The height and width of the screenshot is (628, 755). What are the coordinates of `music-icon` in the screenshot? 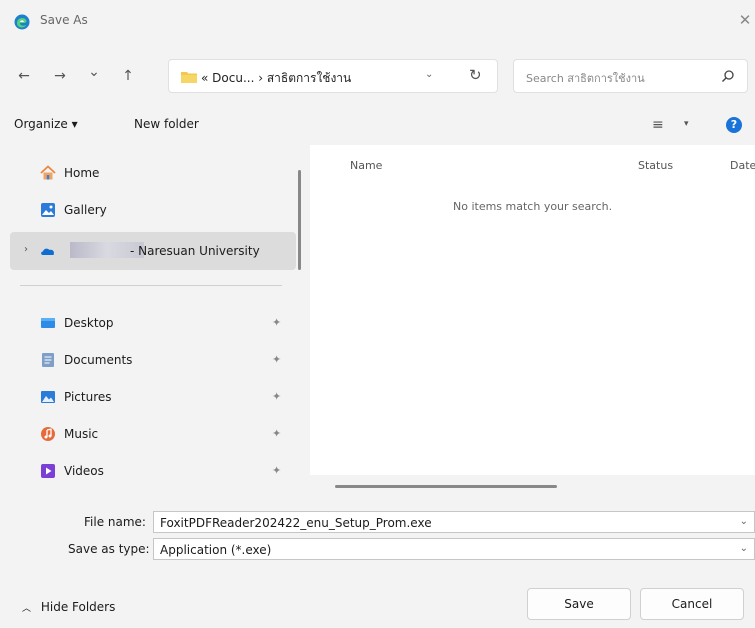 It's located at (48, 434).